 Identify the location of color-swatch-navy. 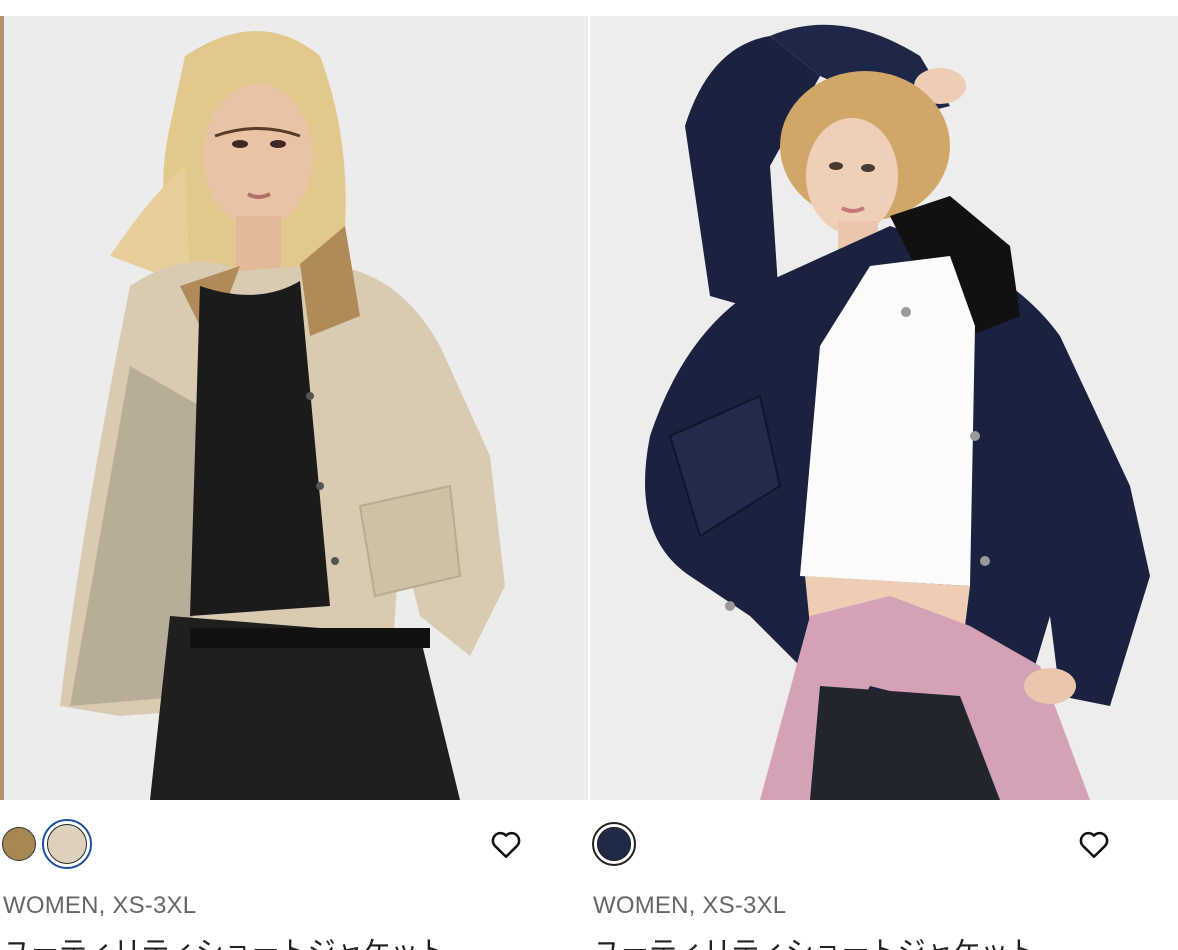
(614, 844).